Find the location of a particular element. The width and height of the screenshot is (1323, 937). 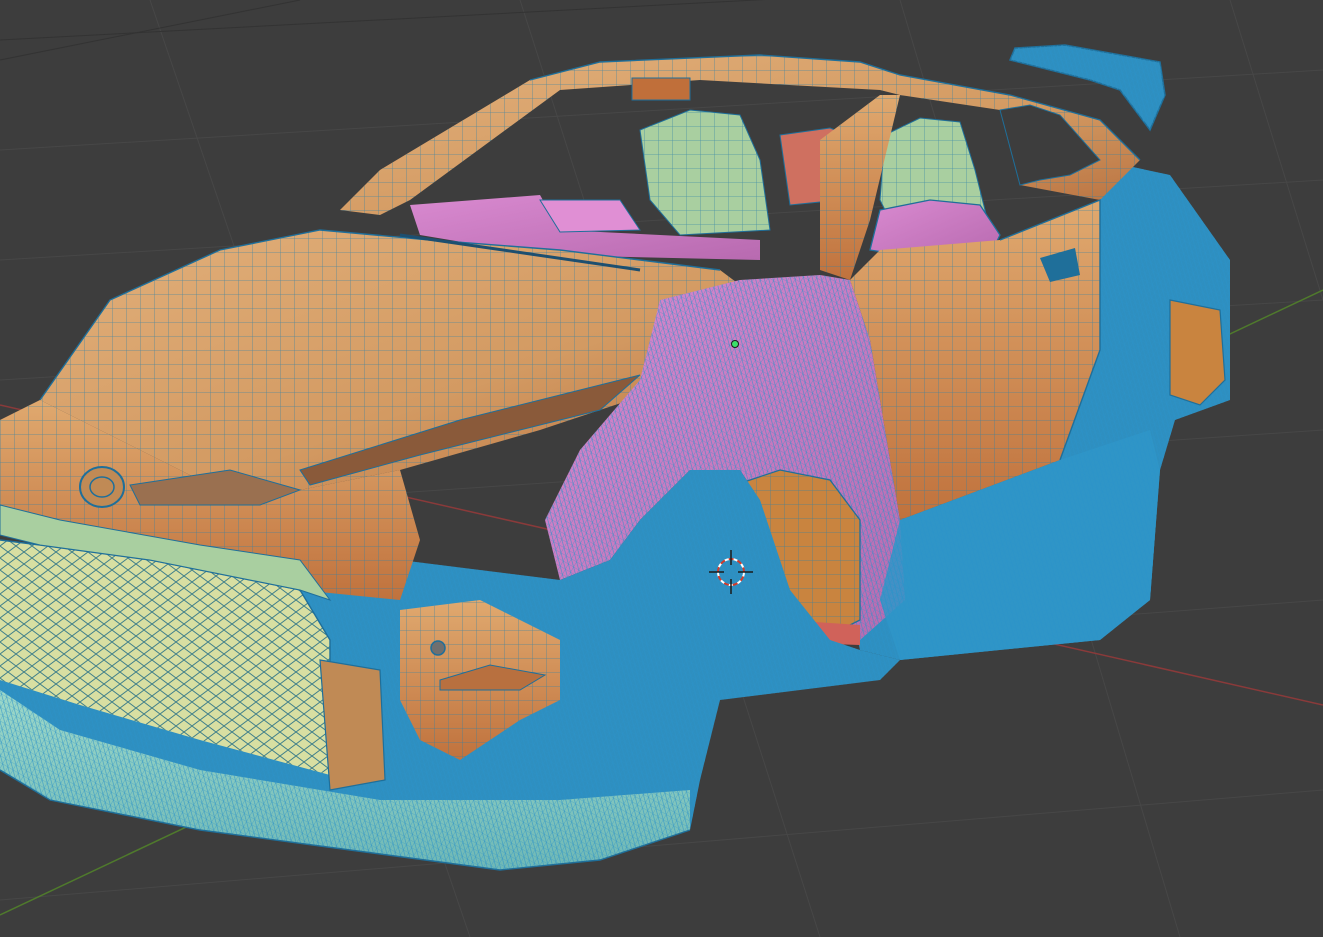

roof-light is located at coordinates (661, 89).